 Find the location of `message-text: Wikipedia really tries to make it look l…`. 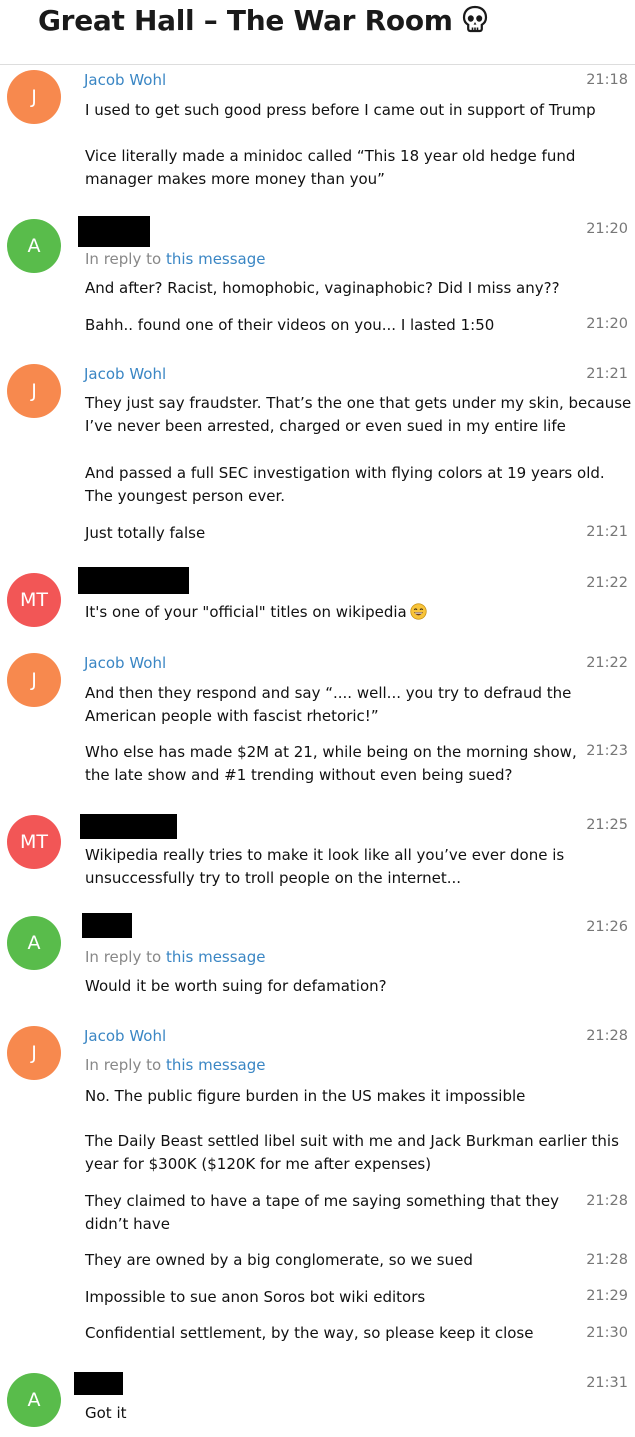

message-text: Wikipedia really tries to make it look l… is located at coordinates (325, 866).